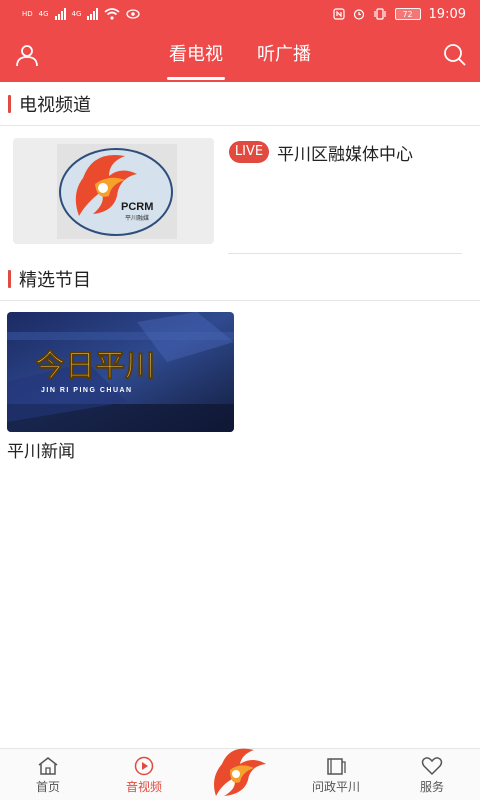 This screenshot has height=800, width=480. I want to click on section-title: 精选节目, so click(55, 280).